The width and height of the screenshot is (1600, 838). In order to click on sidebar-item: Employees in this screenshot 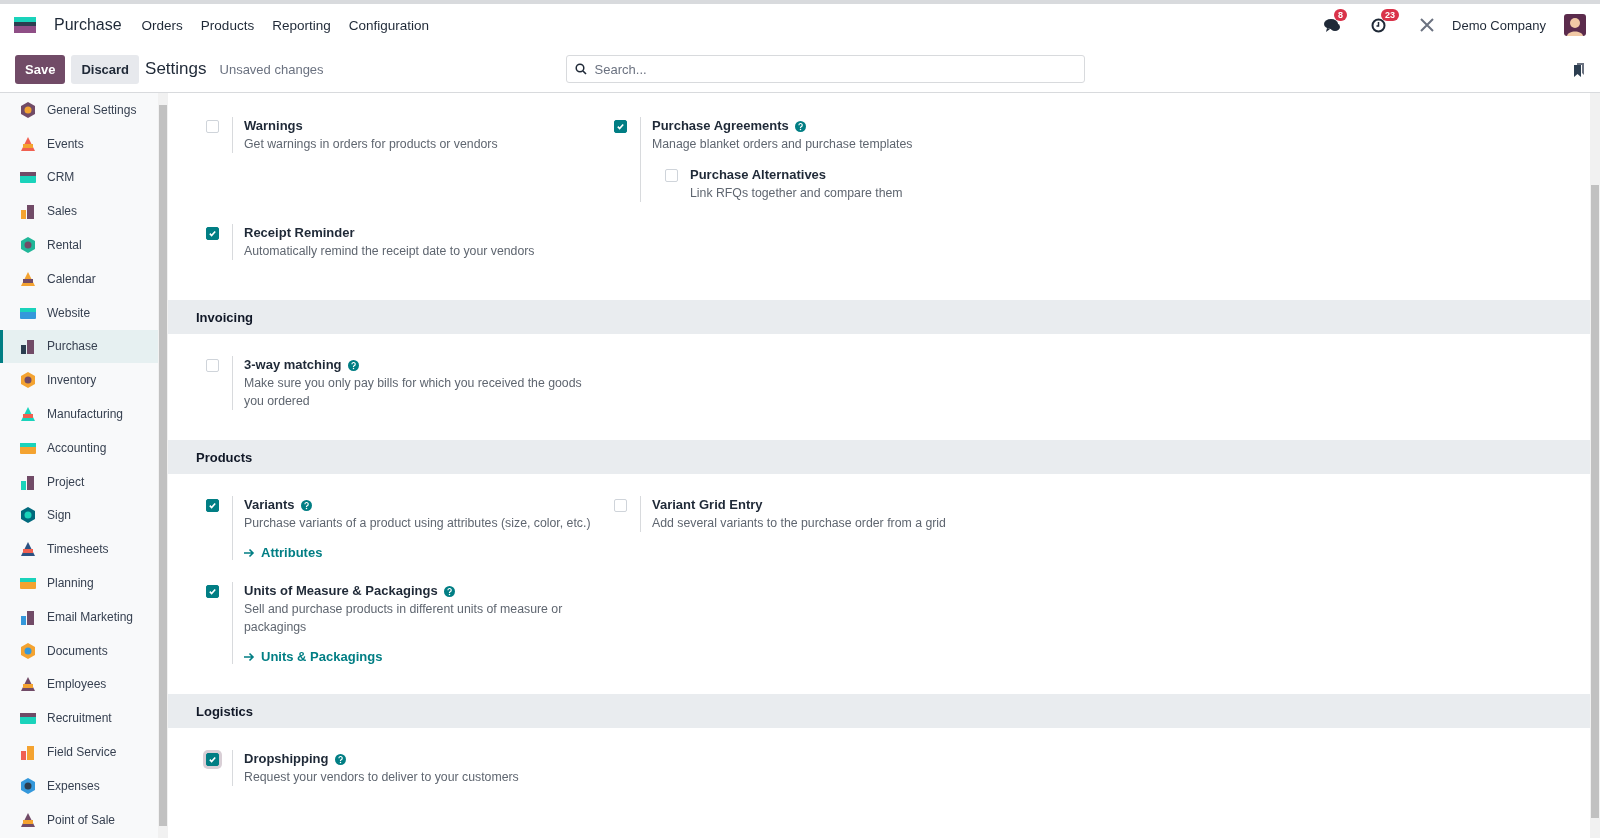, I will do `click(79, 684)`.